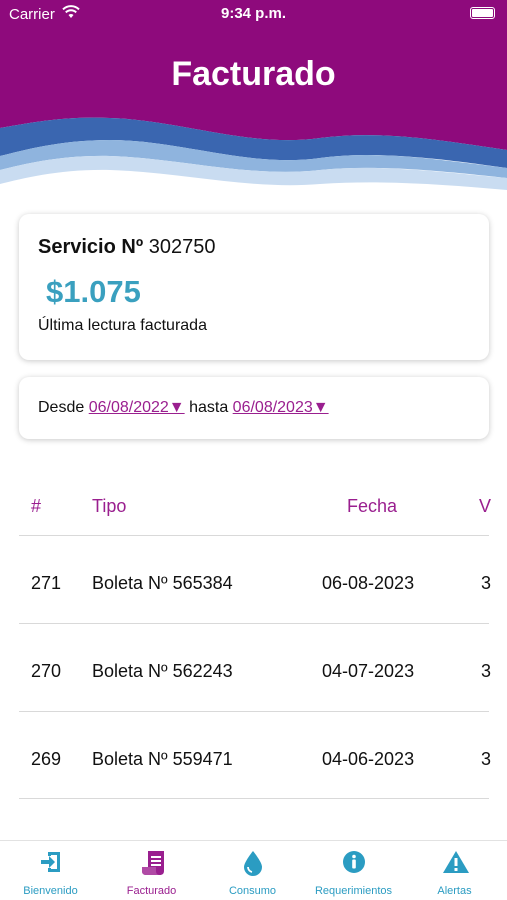  I want to click on info-icon, so click(354, 862).